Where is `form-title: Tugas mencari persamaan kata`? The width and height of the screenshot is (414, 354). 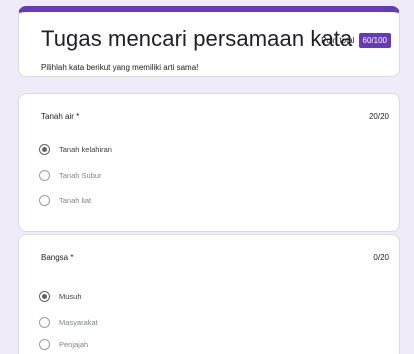
form-title: Tugas mencari persamaan kata is located at coordinates (197, 38).